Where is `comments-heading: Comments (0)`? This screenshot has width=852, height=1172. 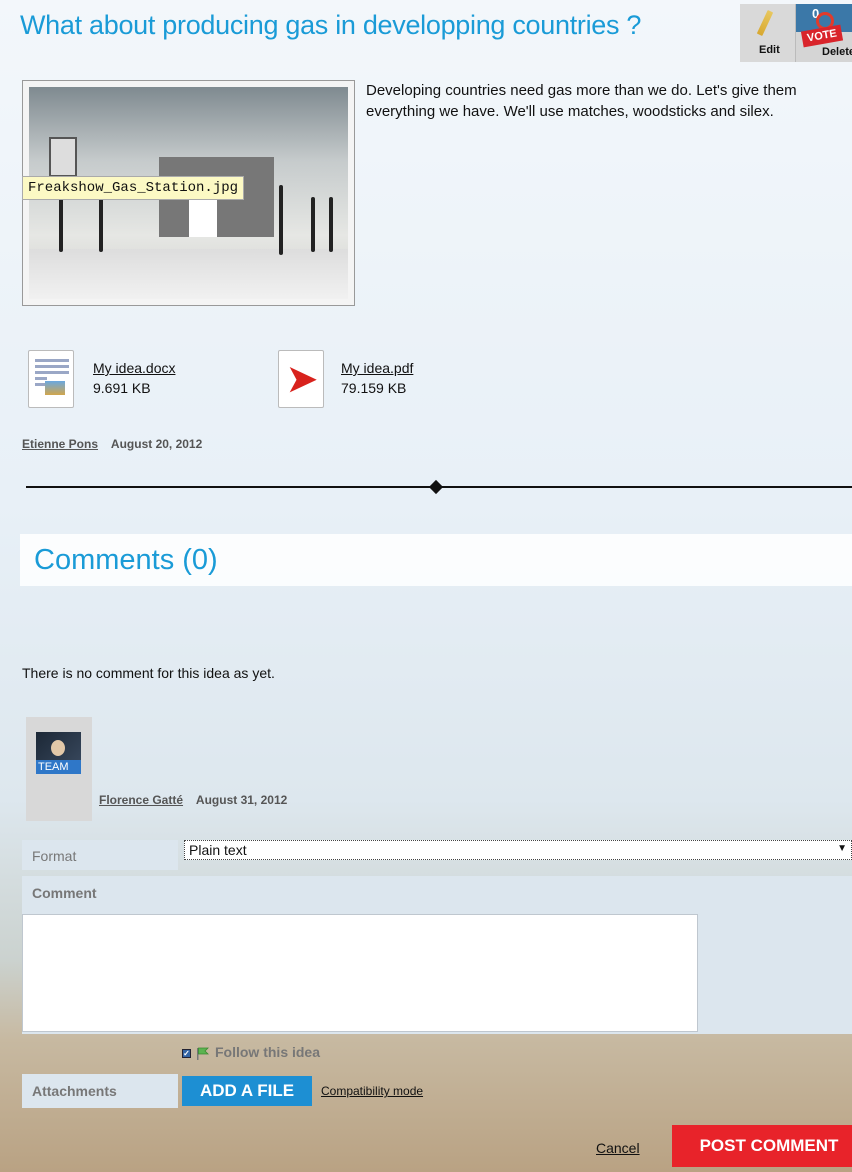 comments-heading: Comments (0) is located at coordinates (436, 560).